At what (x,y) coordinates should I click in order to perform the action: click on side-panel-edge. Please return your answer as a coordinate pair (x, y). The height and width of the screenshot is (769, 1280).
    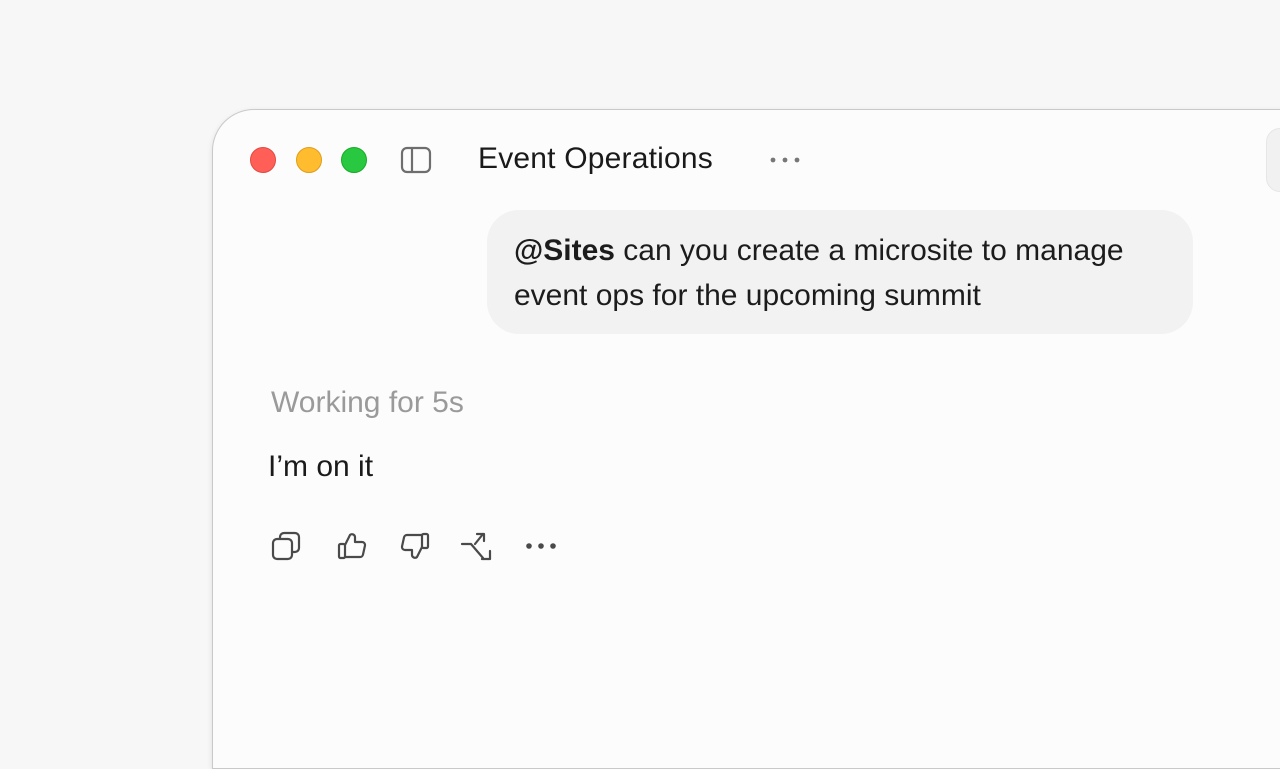
    Looking at the image, I should click on (1273, 160).